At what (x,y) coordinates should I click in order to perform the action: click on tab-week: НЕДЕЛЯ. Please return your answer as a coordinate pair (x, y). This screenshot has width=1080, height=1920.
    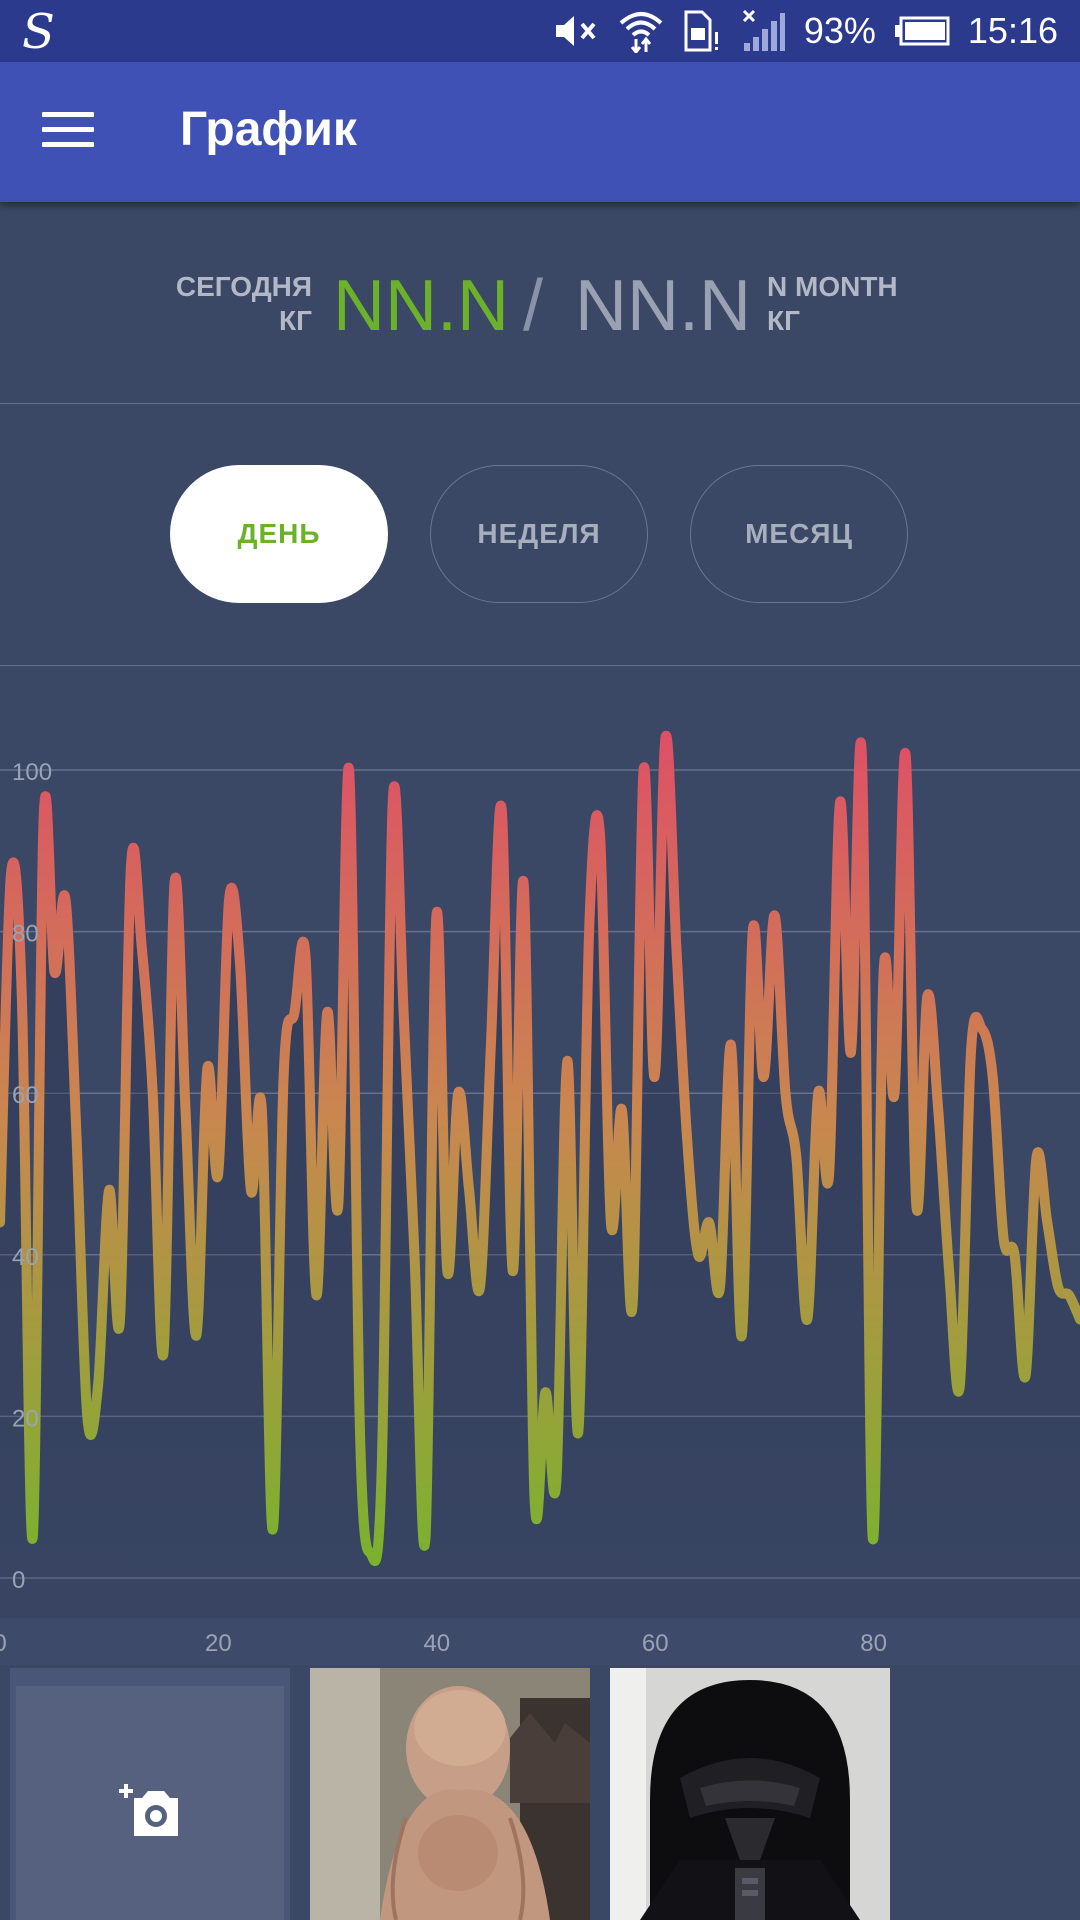
    Looking at the image, I should click on (539, 534).